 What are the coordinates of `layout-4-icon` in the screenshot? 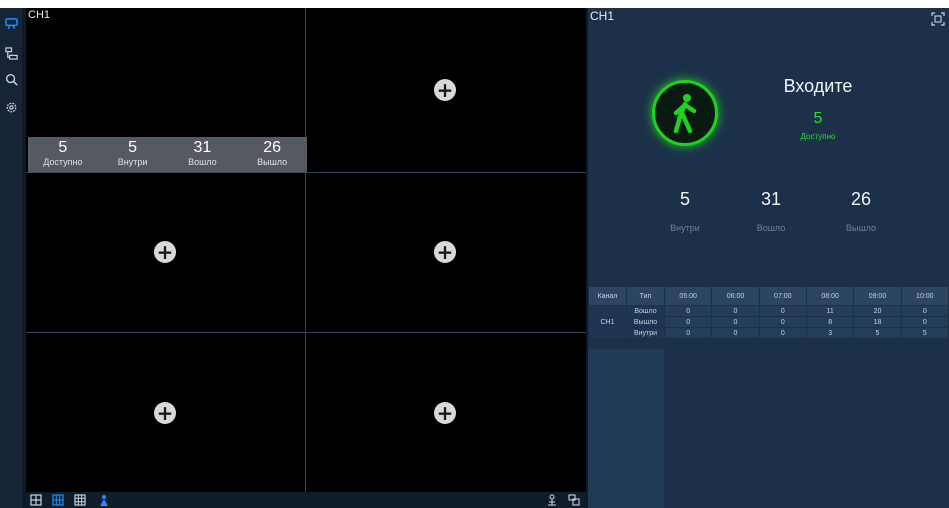 It's located at (36, 500).